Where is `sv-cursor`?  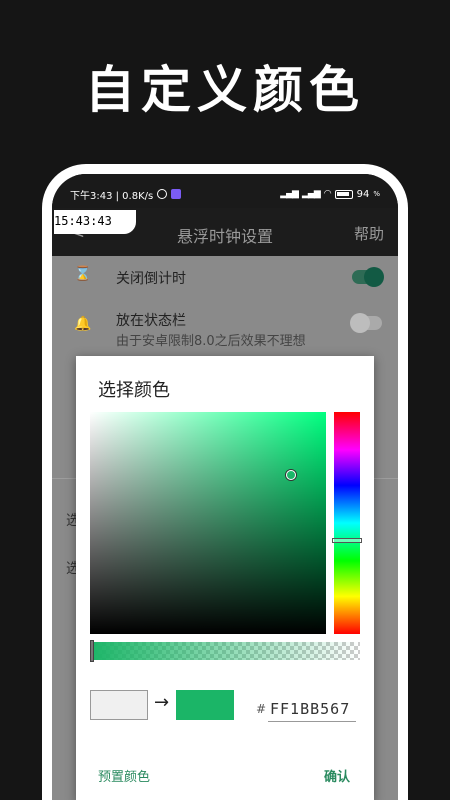 sv-cursor is located at coordinates (291, 475).